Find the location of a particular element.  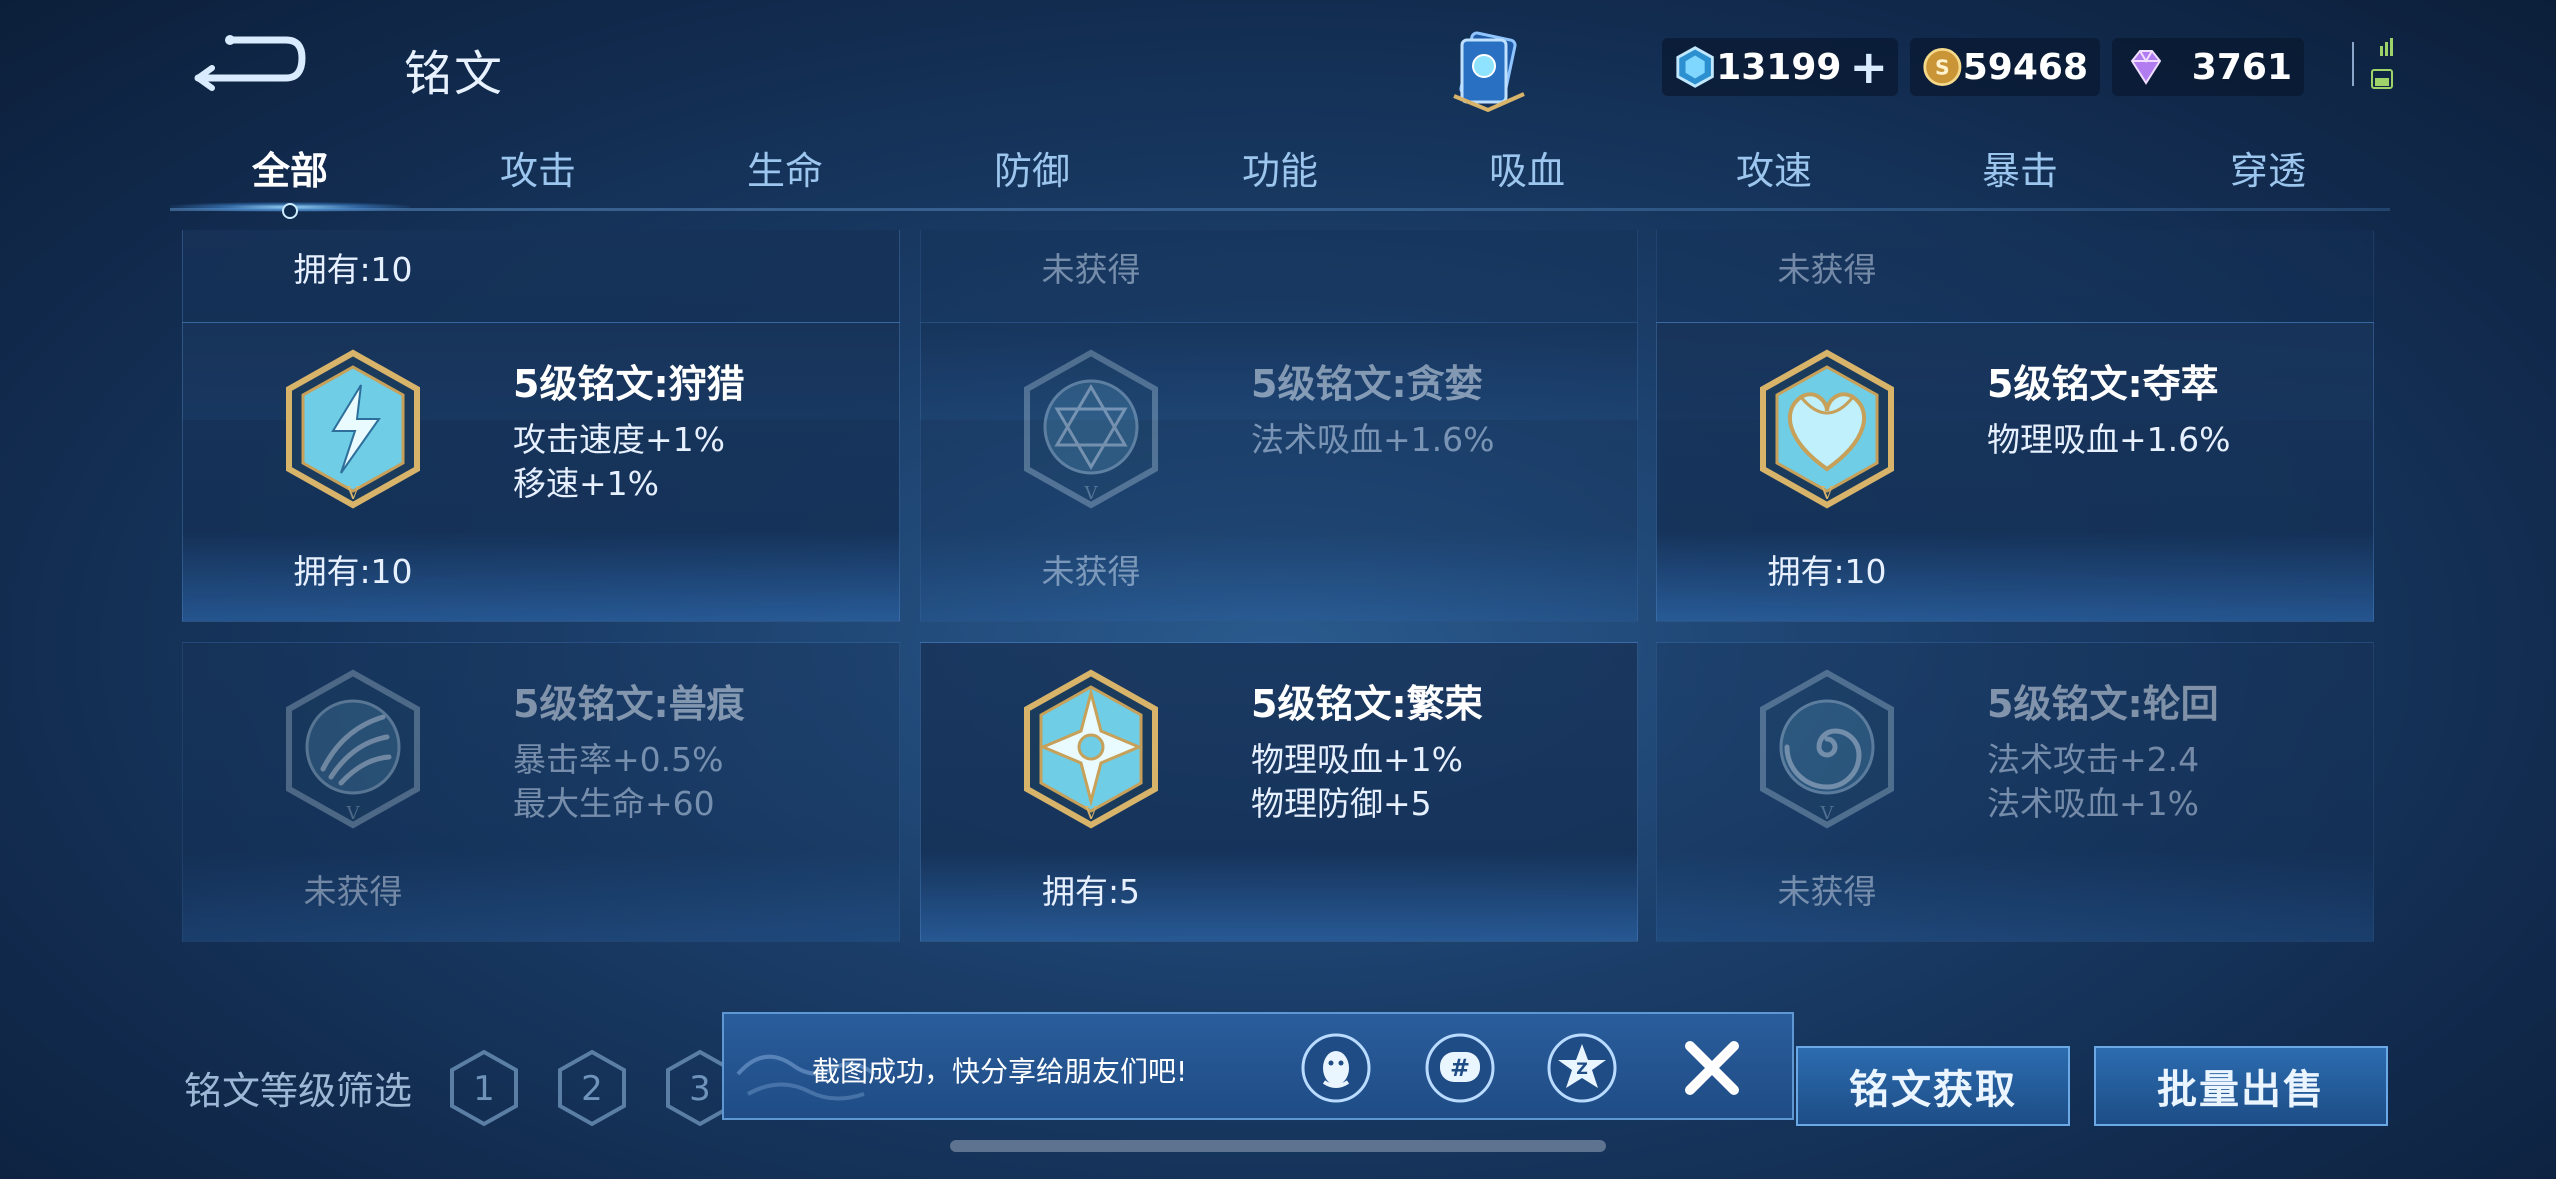

hexagram-rune-icon: V is located at coordinates (1091, 429).